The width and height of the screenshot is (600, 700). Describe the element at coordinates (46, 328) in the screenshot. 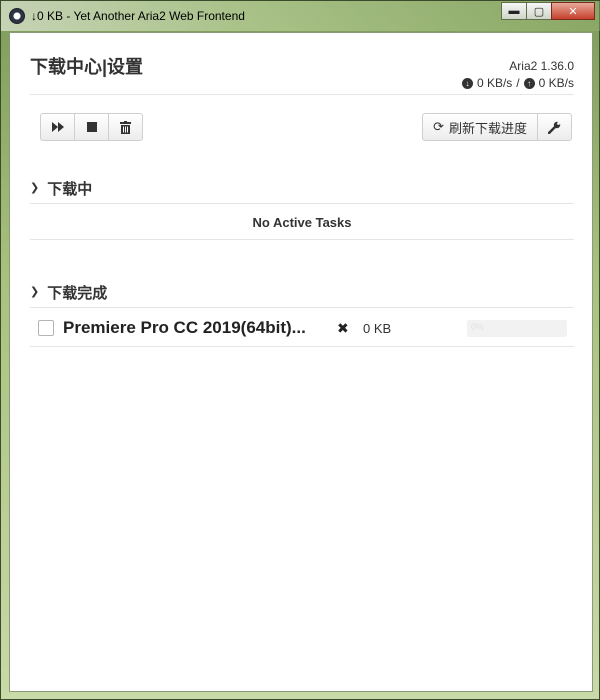

I see `task-checkbox` at that location.